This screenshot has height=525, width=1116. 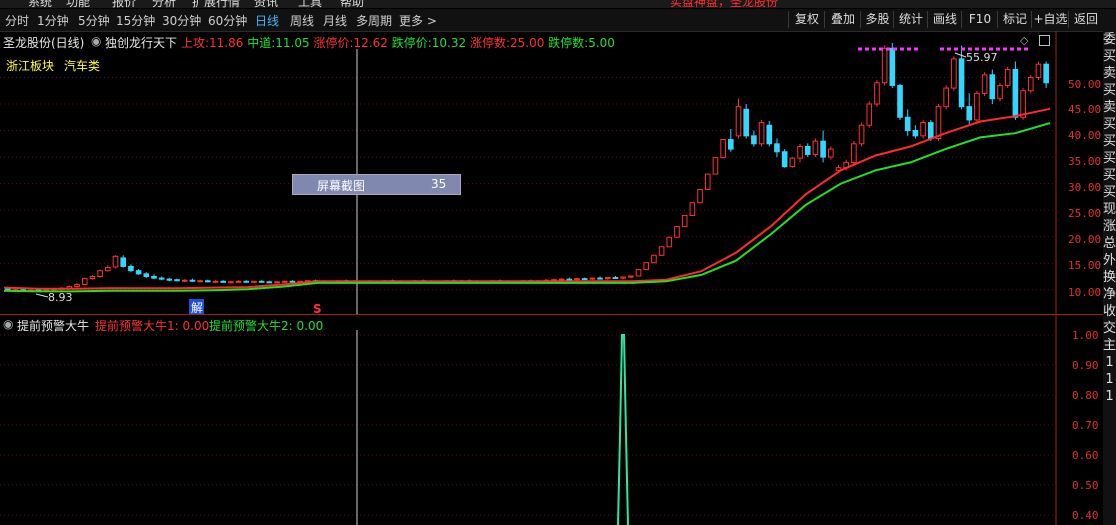 I want to click on menu-help: 帮助, so click(x=352, y=4).